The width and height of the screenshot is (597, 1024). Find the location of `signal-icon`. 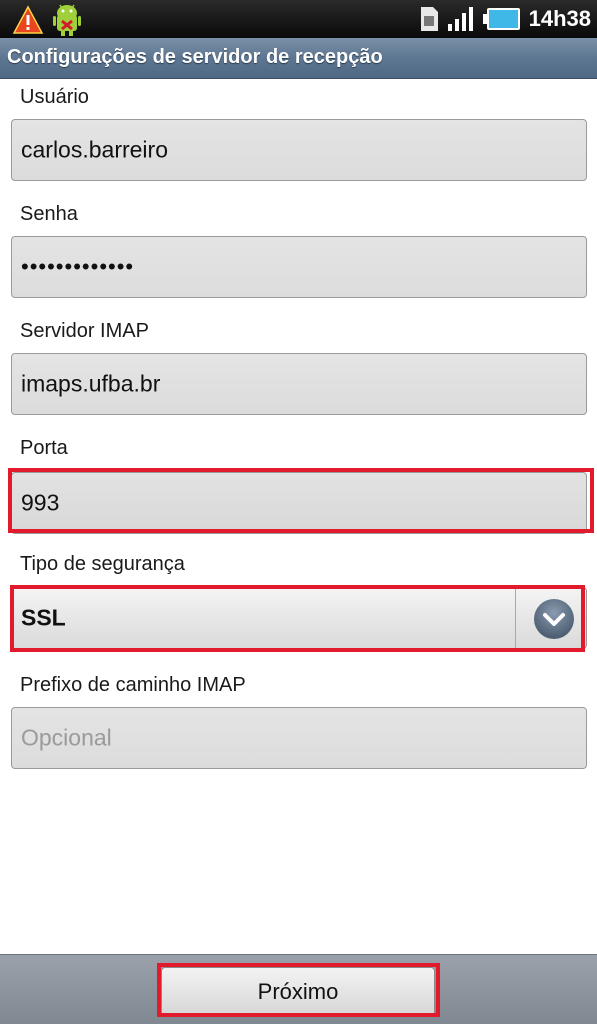

signal-icon is located at coordinates (460, 19).